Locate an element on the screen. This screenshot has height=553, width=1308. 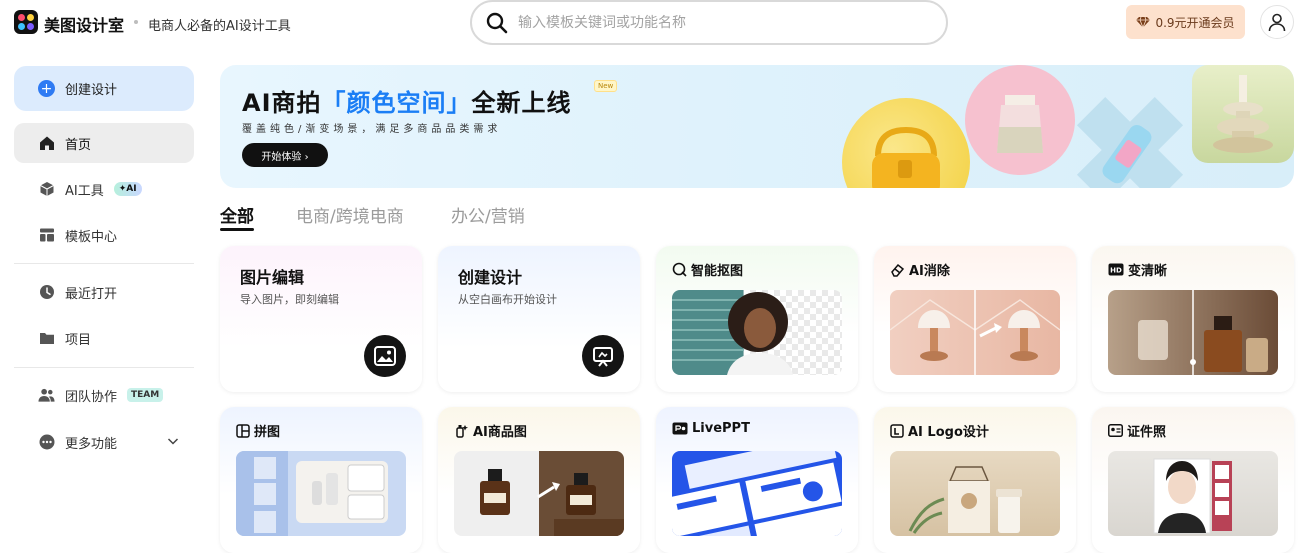
banner-title-pre: AI商拍 is located at coordinates (282, 103).